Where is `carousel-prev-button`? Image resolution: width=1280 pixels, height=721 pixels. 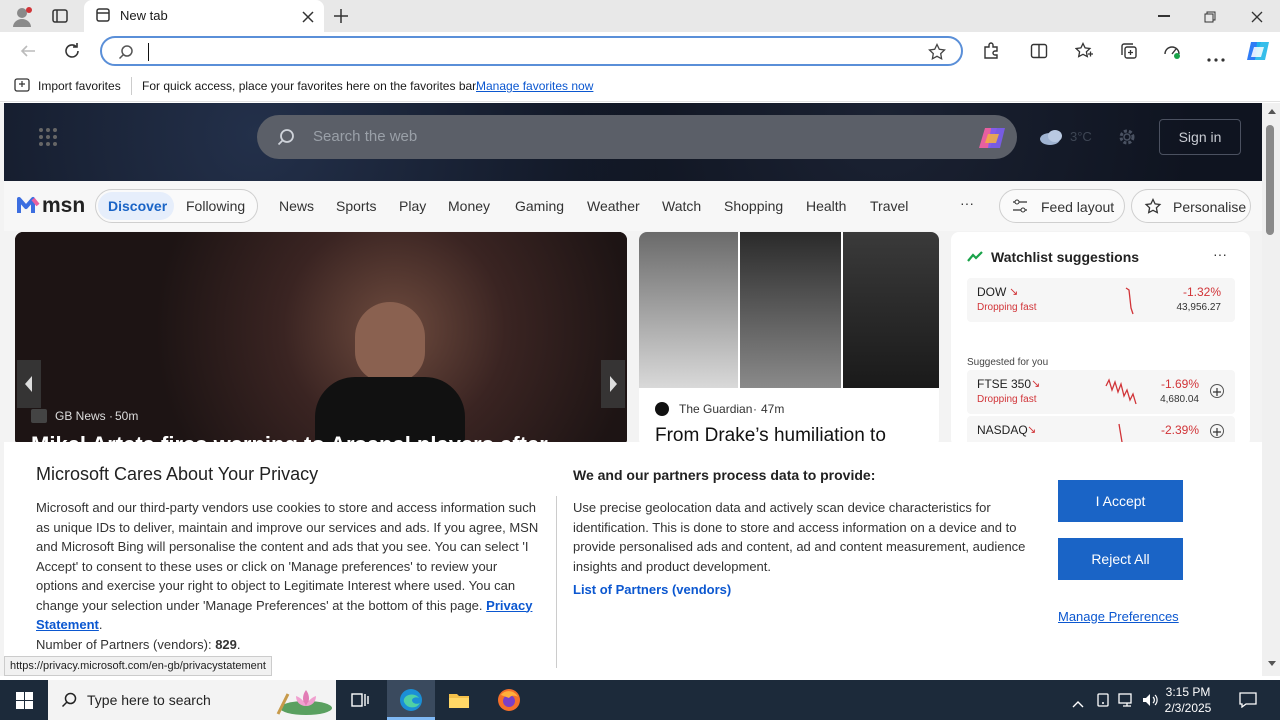
carousel-prev-button is located at coordinates (29, 384).